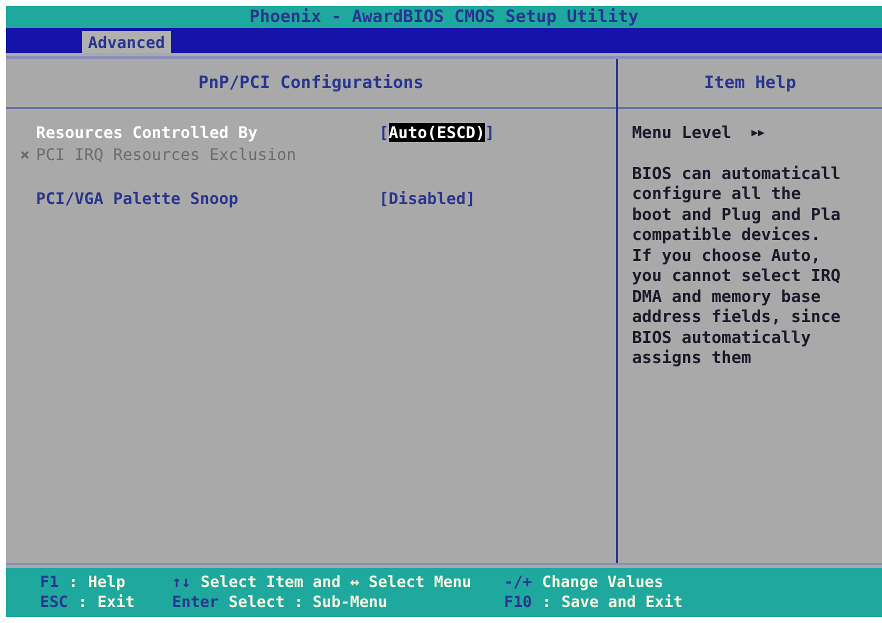 This screenshot has height=623, width=882. I want to click on disabled-marker: ×, so click(25, 154).